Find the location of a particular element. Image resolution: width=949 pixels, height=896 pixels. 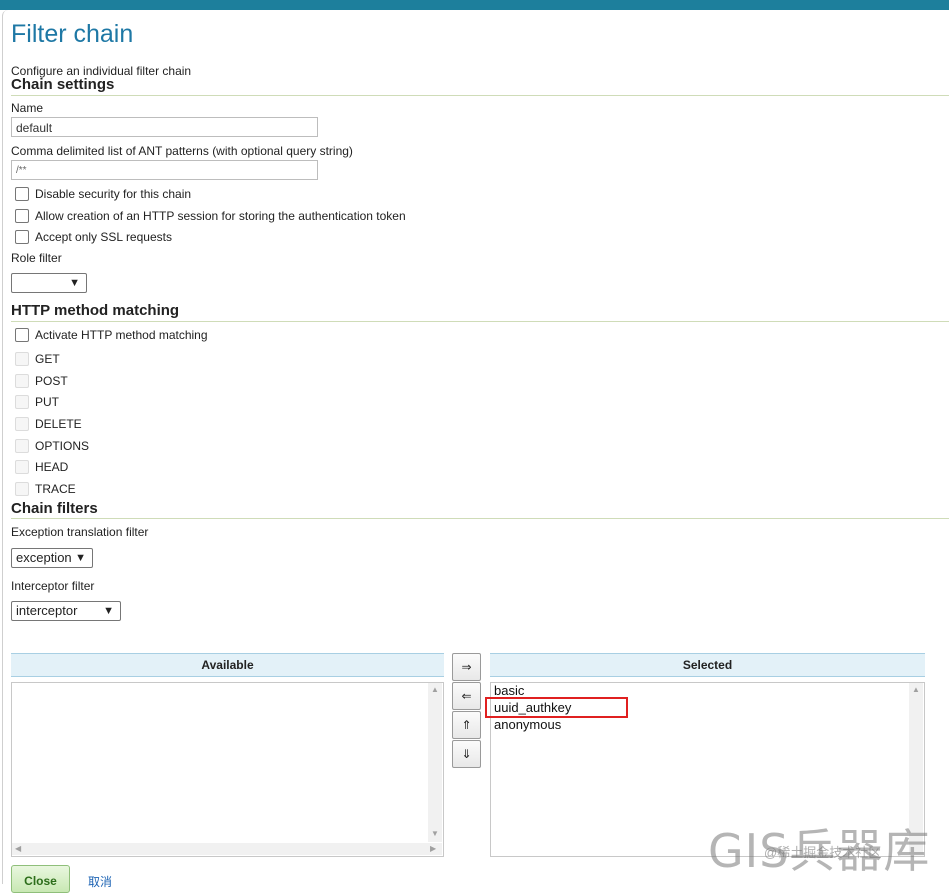

available-list is located at coordinates (227, 769).